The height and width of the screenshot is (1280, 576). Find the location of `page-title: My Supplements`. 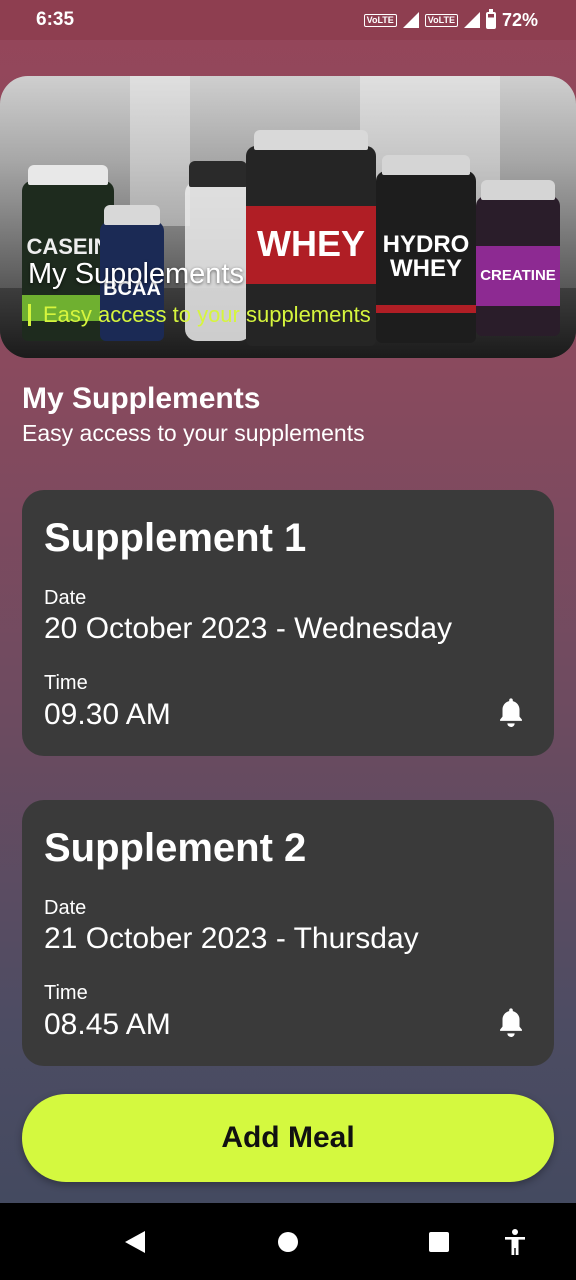

page-title: My Supplements is located at coordinates (141, 398).